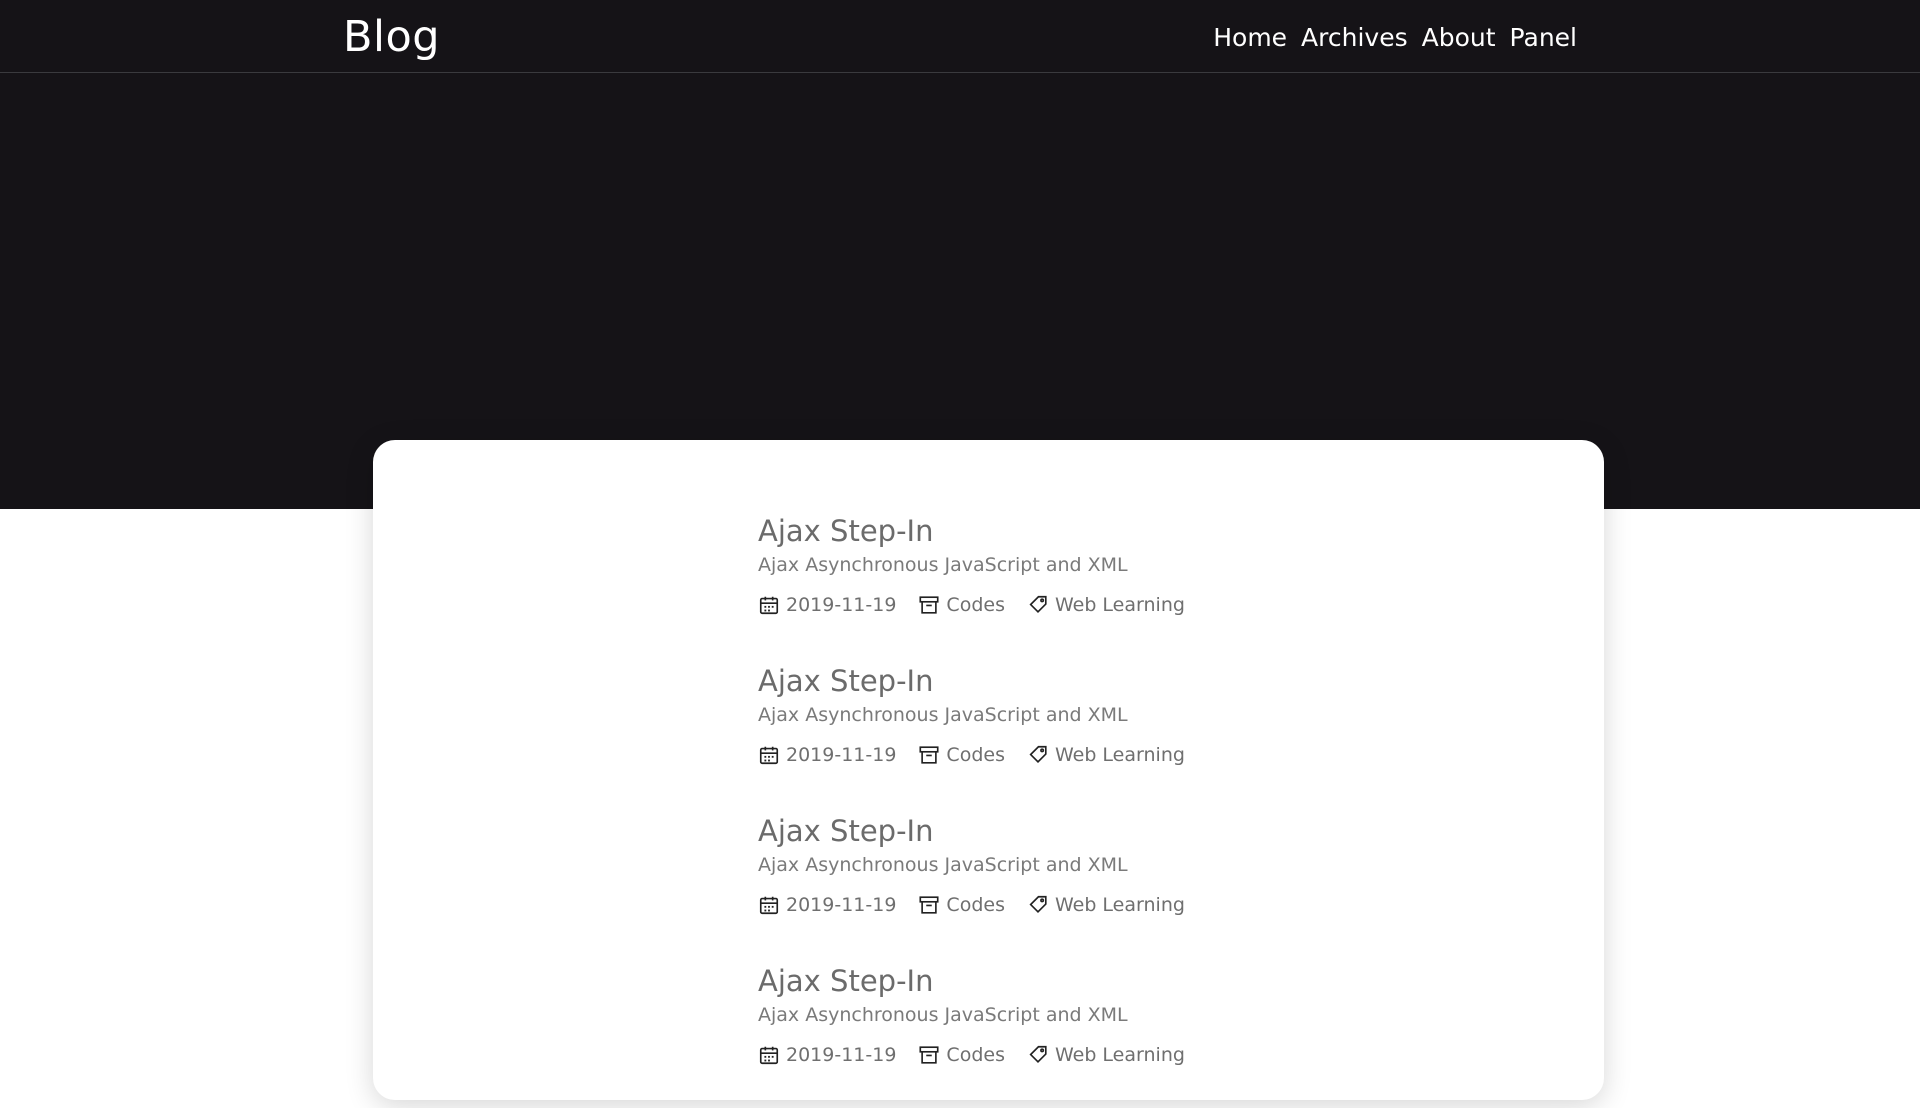 The height and width of the screenshot is (1108, 1920). Describe the element at coordinates (391, 37) in the screenshot. I see `site-brand: Blog` at that location.